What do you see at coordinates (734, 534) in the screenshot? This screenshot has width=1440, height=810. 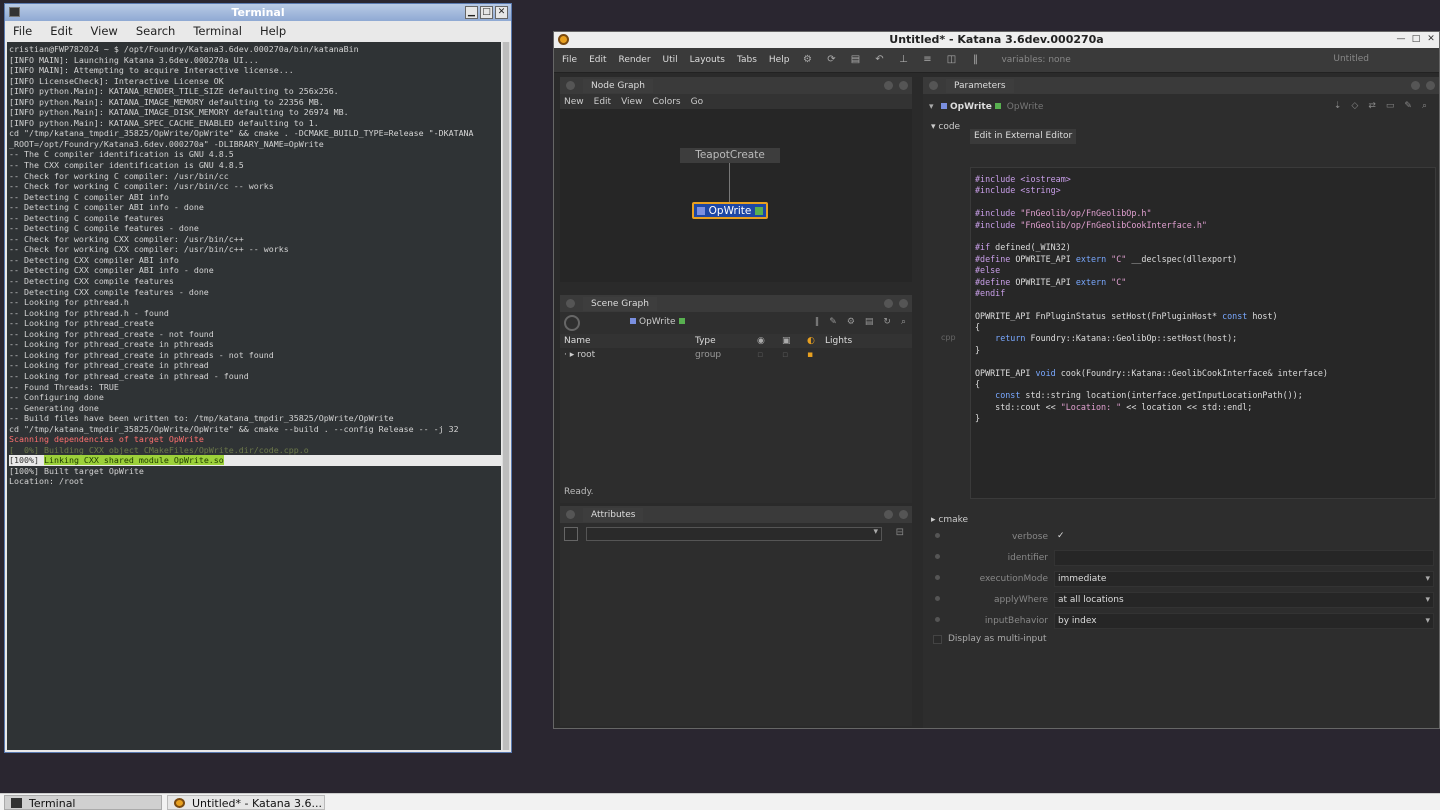 I see `attribute-dropdown` at bounding box center [734, 534].